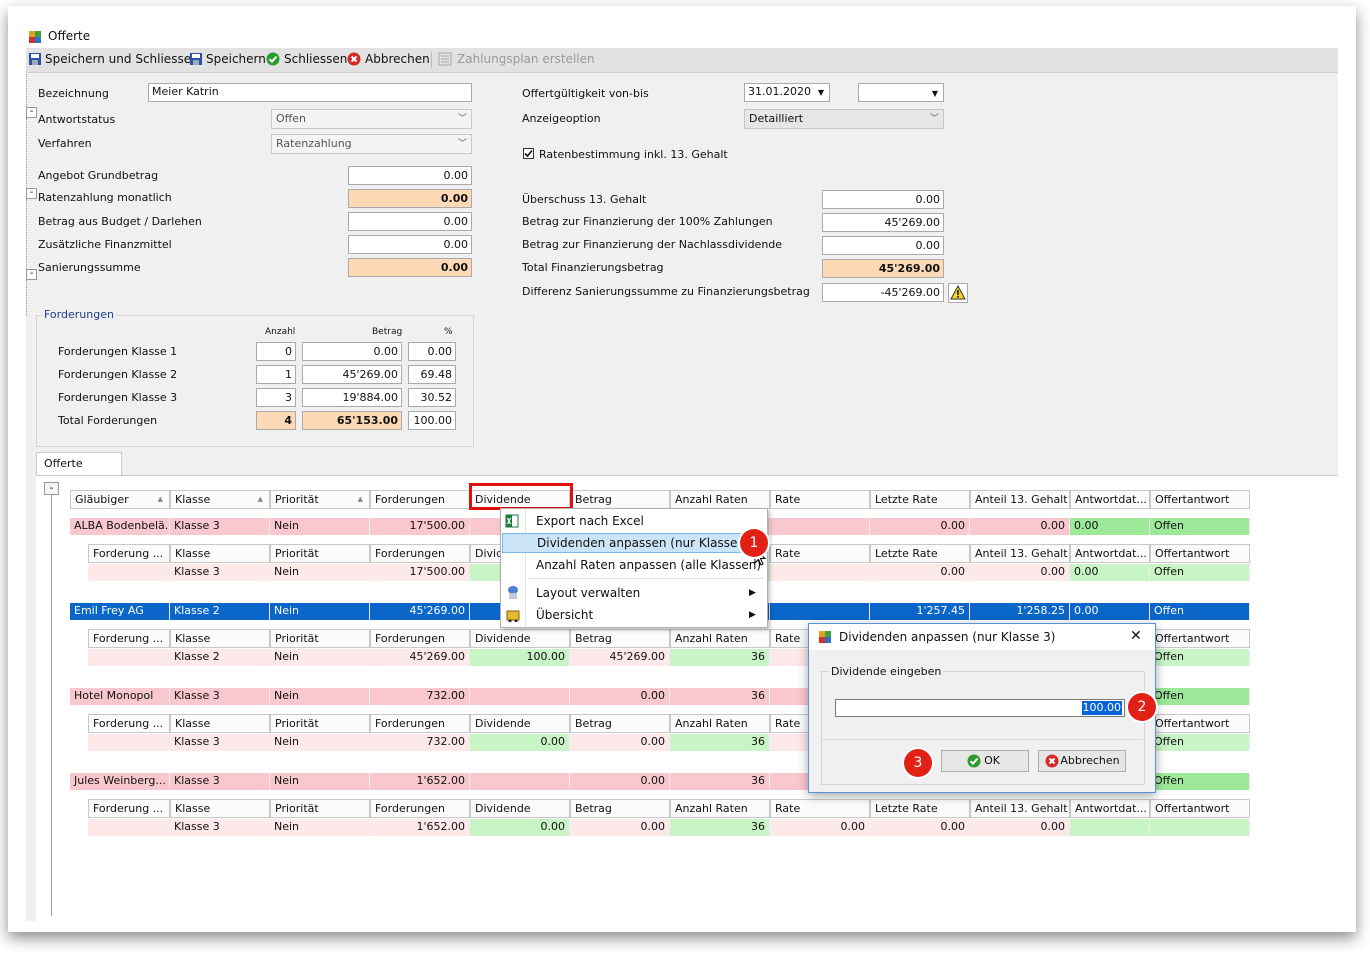 The image size is (1370, 963). Describe the element at coordinates (310, 92) in the screenshot. I see `bezeichnung-input: Meier Katrin` at that location.